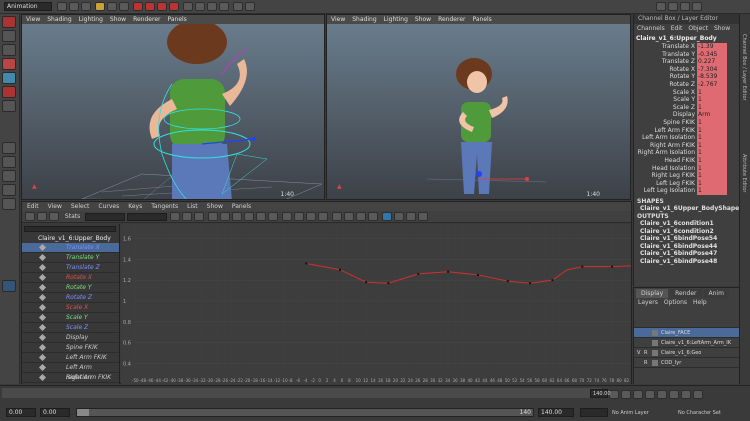 The image size is (750, 421). Describe the element at coordinates (42, 216) in the screenshot. I see `insert-key-icon` at that location.